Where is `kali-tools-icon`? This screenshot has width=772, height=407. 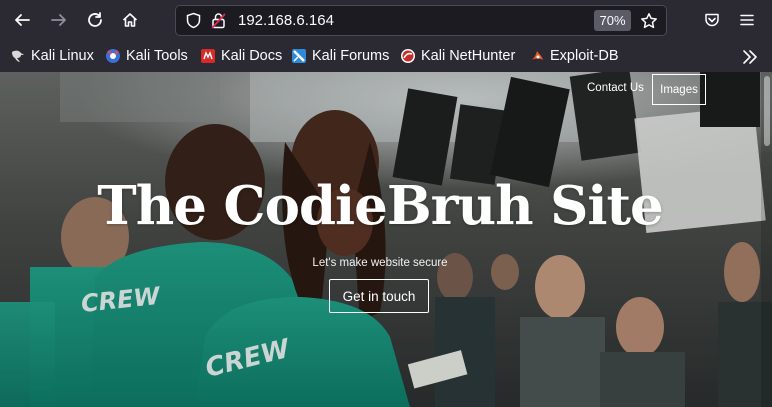 kali-tools-icon is located at coordinates (113, 56).